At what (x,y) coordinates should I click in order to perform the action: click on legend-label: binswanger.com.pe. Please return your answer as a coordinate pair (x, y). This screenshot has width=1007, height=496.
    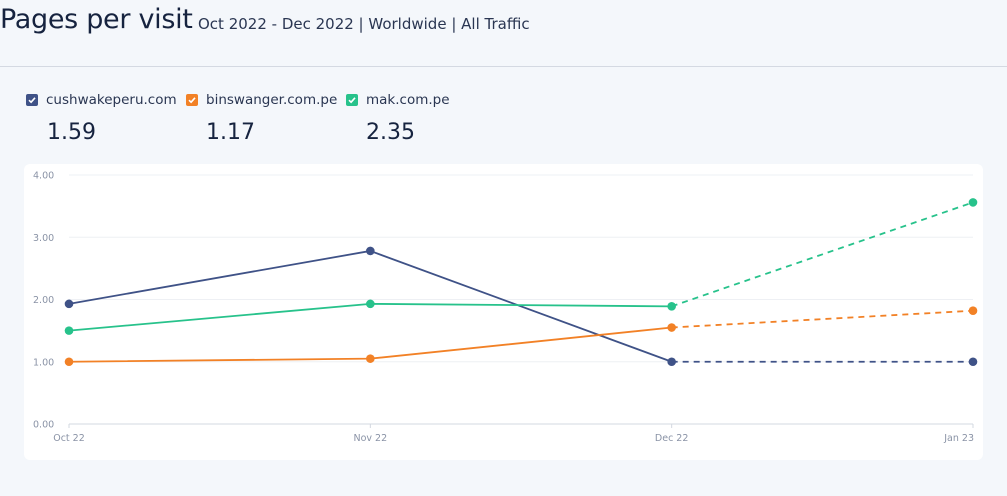
    Looking at the image, I should click on (272, 100).